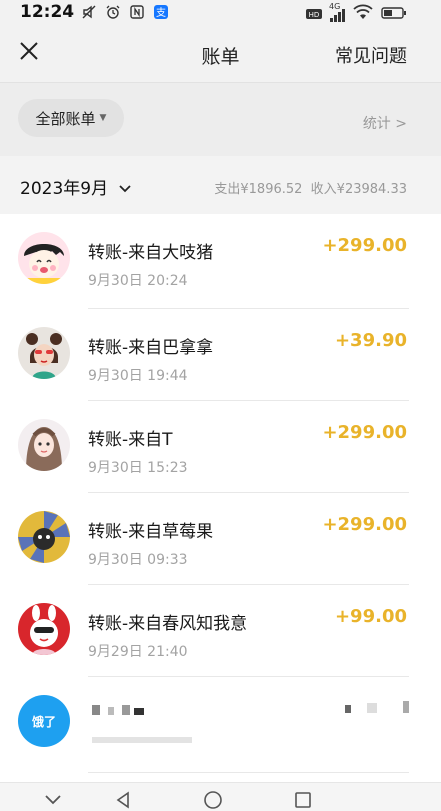  I want to click on nav-home-button, so click(213, 800).